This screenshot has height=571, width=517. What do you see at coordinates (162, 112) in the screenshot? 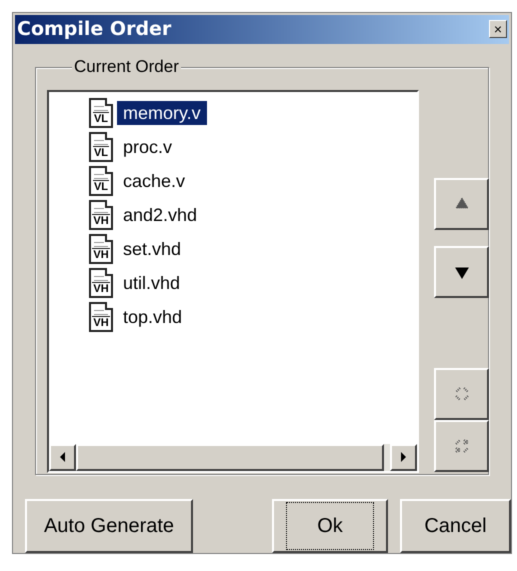
I see `file-item: memory.v` at bounding box center [162, 112].